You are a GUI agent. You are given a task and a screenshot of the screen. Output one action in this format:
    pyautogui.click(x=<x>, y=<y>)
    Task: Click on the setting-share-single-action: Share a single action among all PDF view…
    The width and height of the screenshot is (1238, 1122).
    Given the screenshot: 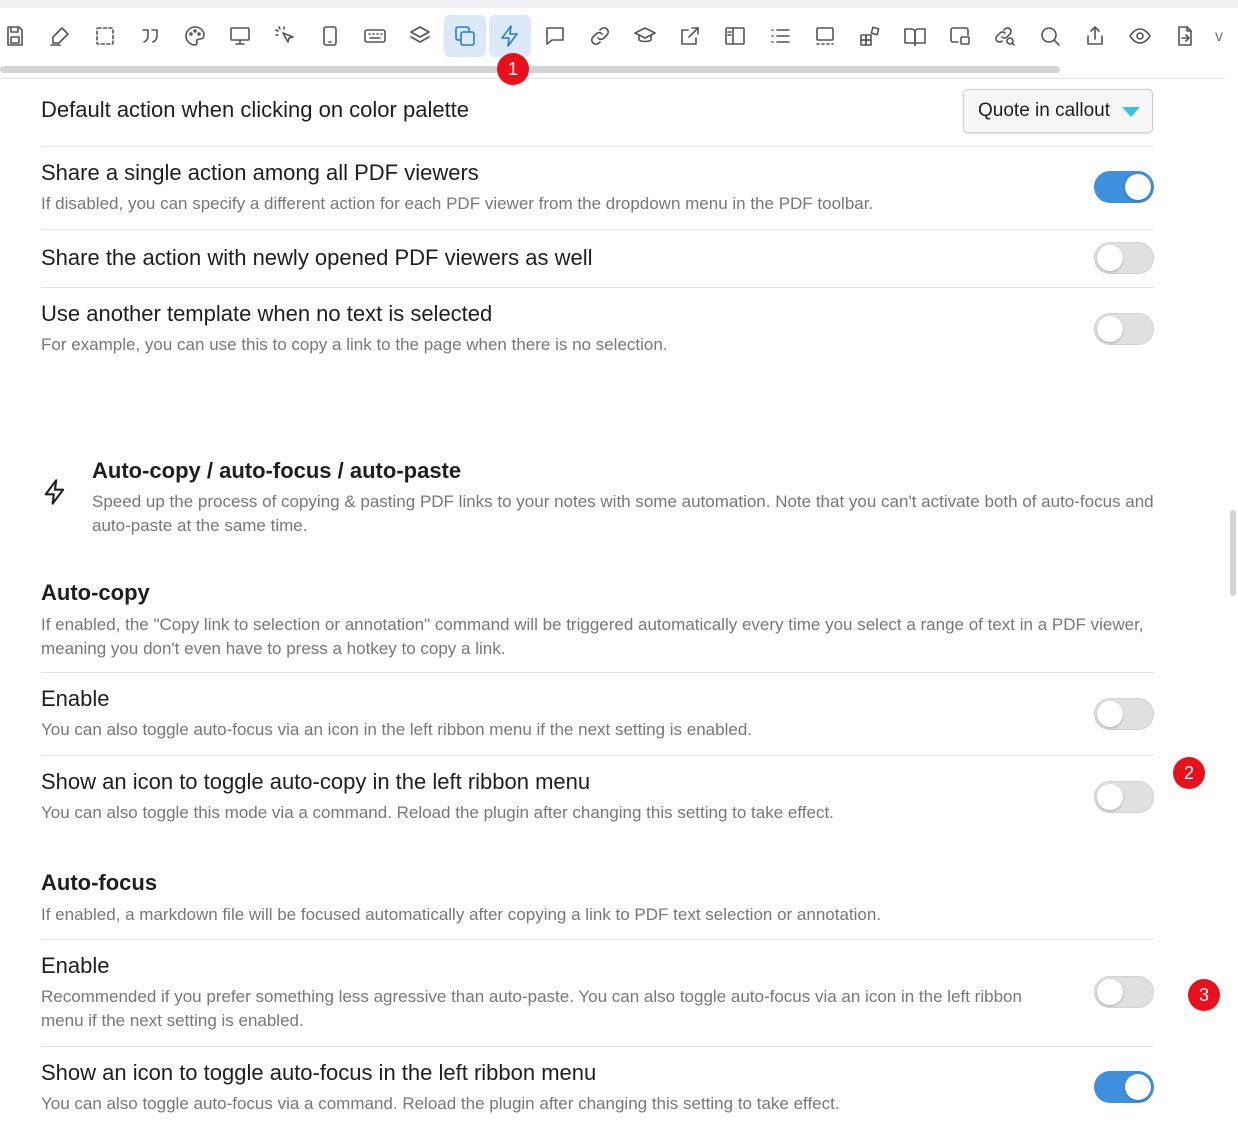 What is the action you would take?
    pyautogui.click(x=597, y=188)
    